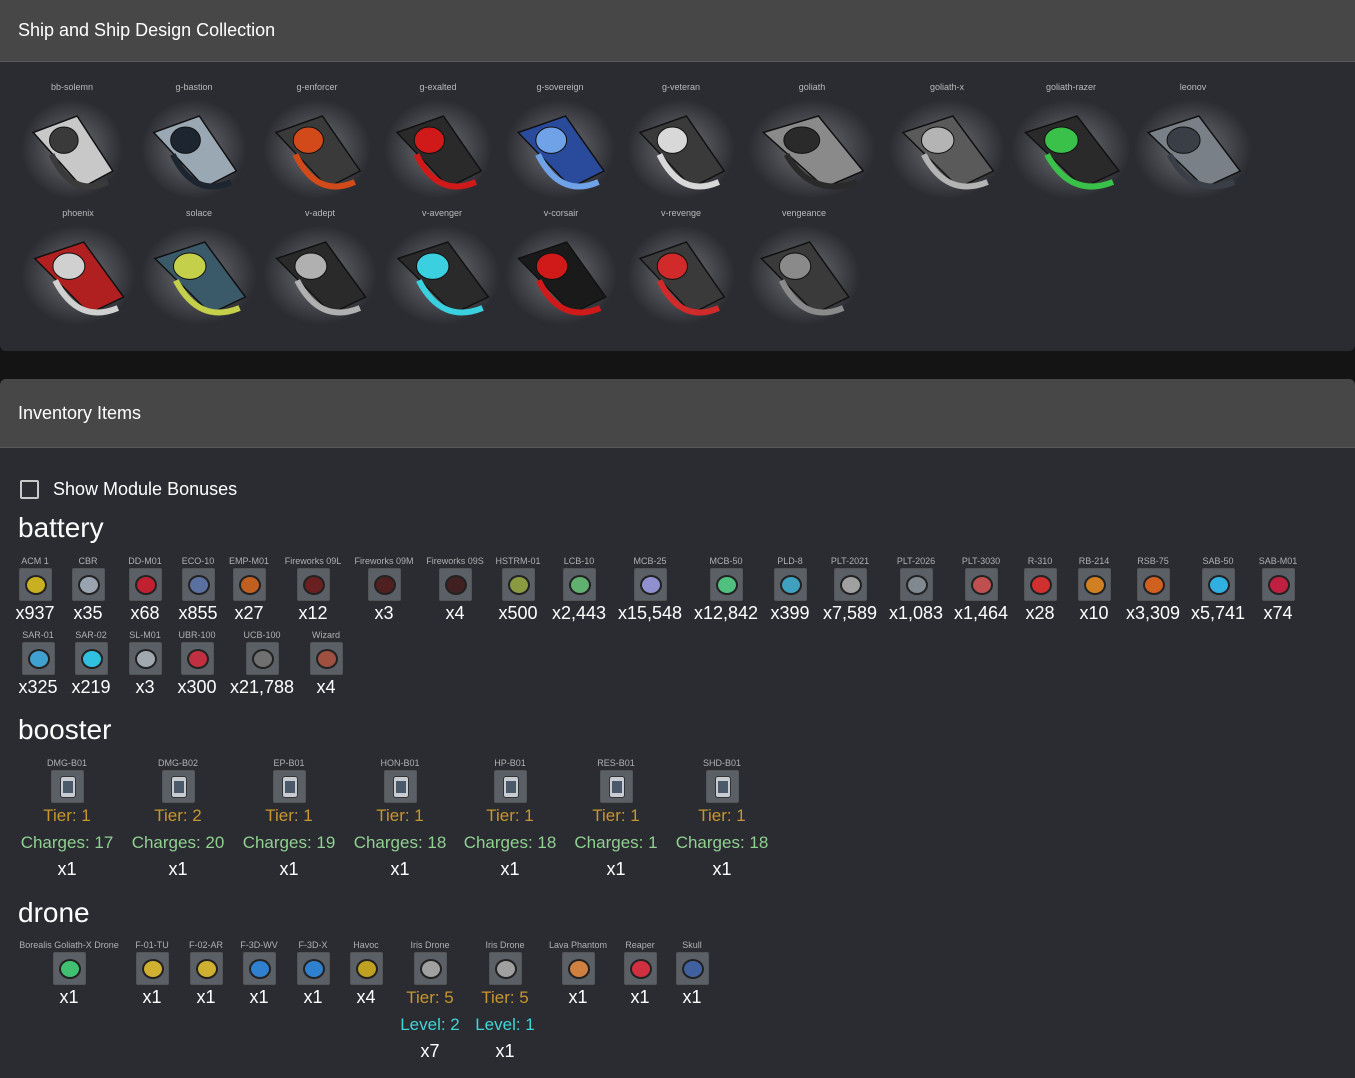 The image size is (1355, 1078). Describe the element at coordinates (197, 687) in the screenshot. I see `item-qty: x300` at that location.